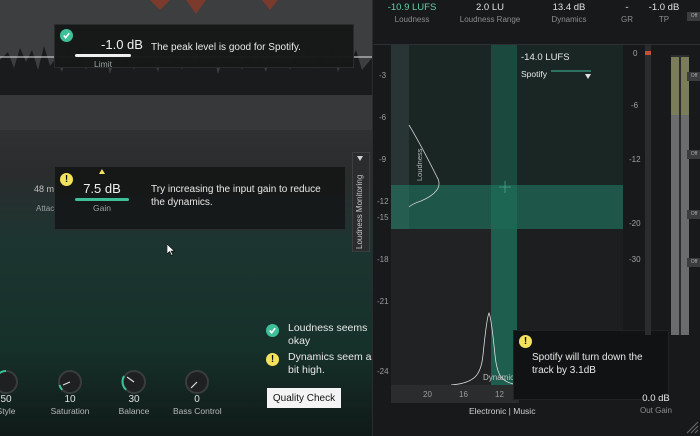  I want to click on knob-balance-label: Balance, so click(134, 411).